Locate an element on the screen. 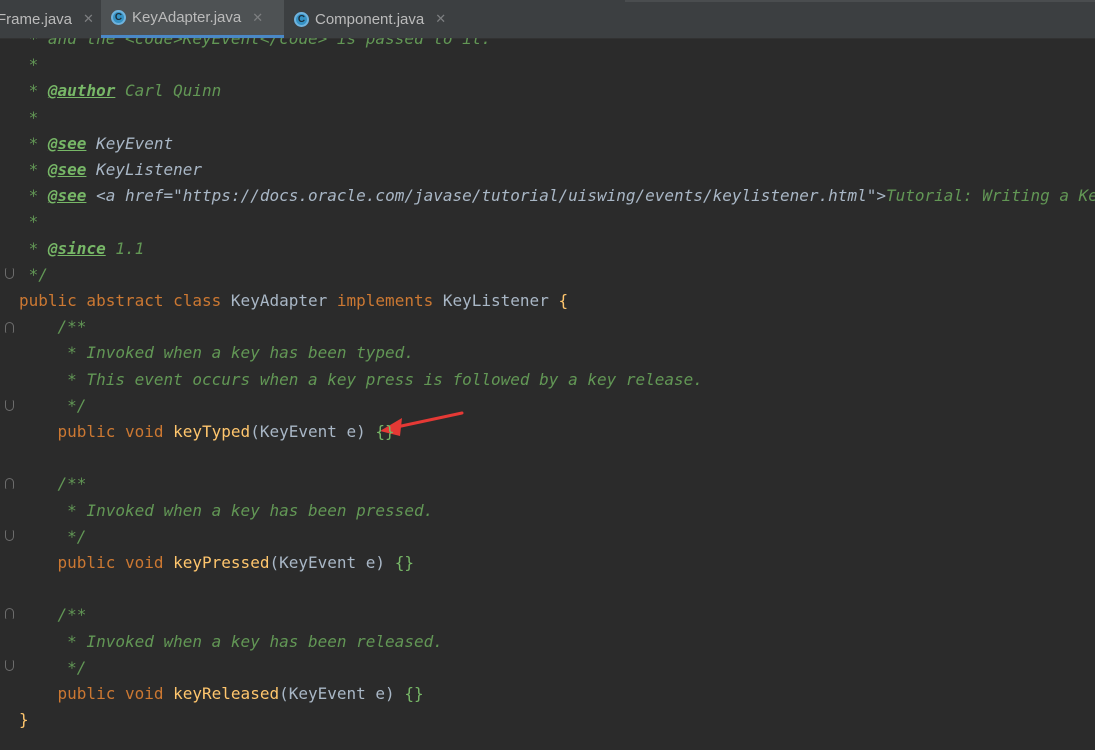  tab-label: Component.java is located at coordinates (370, 19).